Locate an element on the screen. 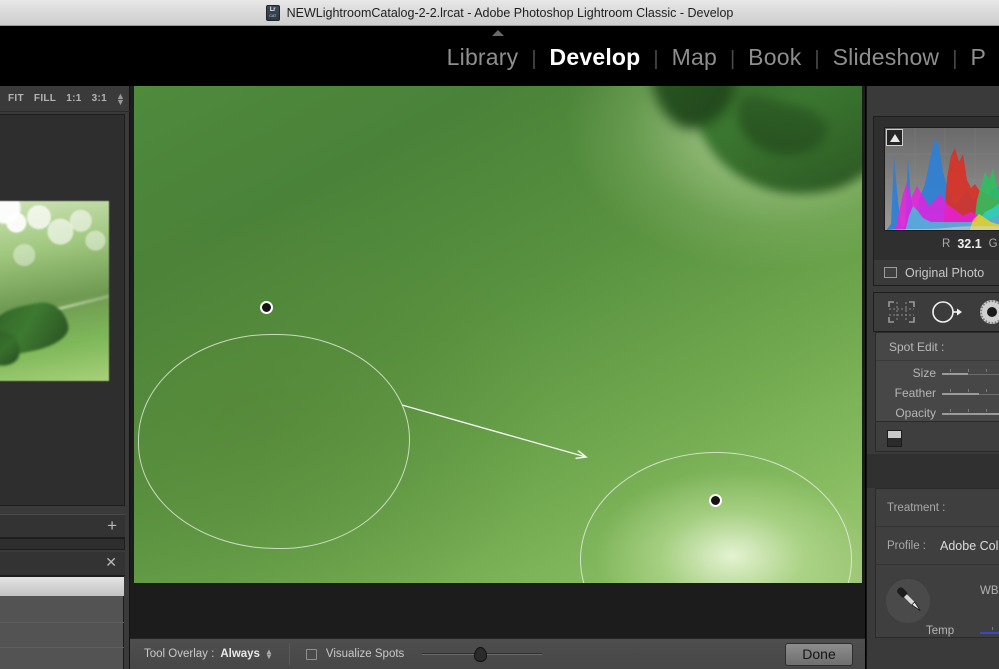 Image resolution: width=999 pixels, height=669 pixels. visualize-spots-checkbox is located at coordinates (311, 654).